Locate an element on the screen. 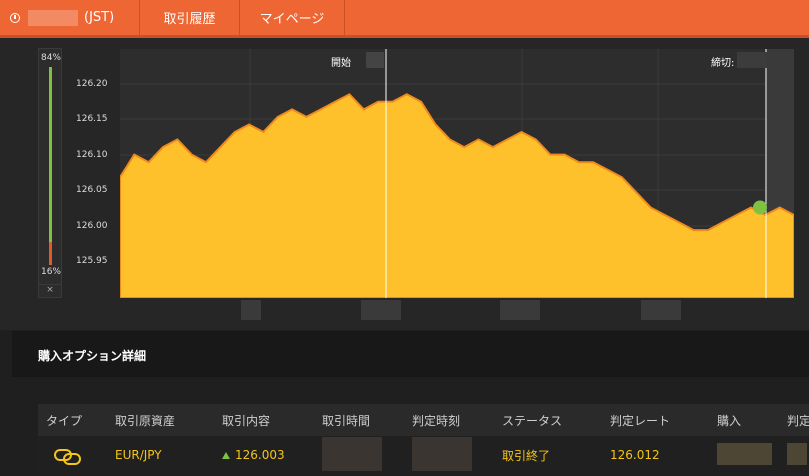 This screenshot has width=809, height=476. end-label: 締切: is located at coordinates (723, 63).